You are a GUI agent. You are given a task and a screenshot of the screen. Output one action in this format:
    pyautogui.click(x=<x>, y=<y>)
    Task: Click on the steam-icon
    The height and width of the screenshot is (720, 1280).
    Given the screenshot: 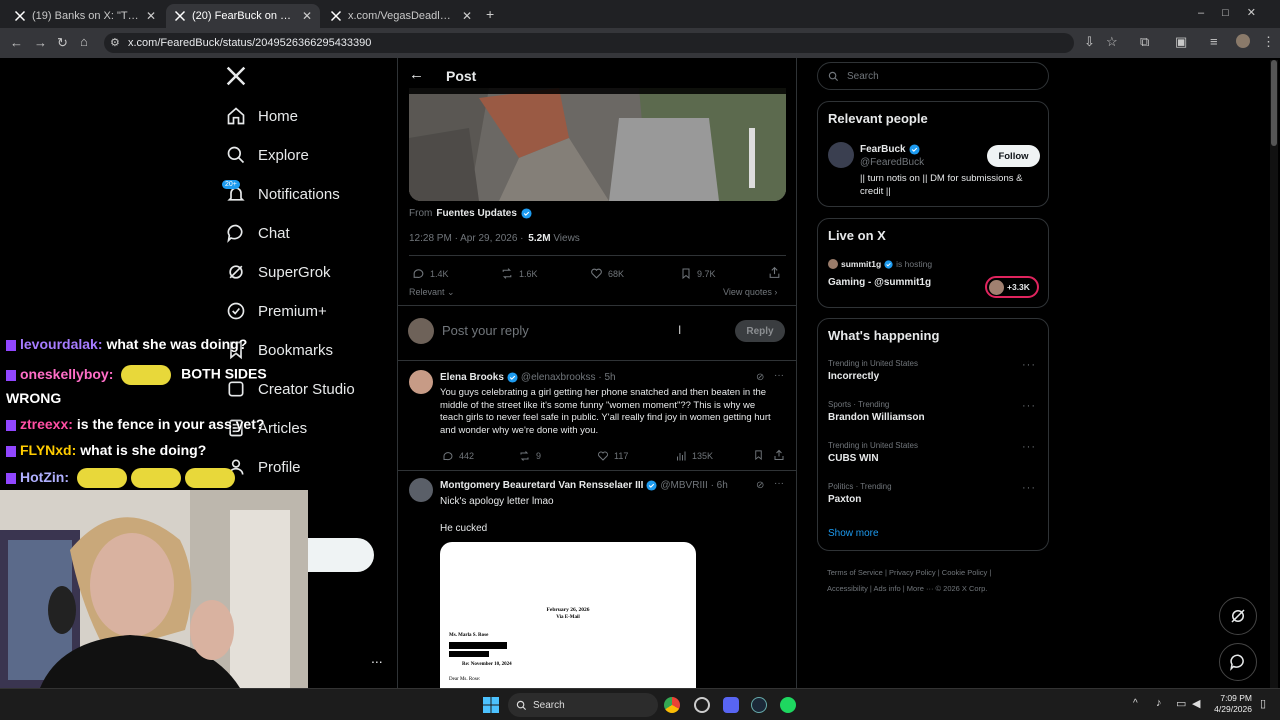 What is the action you would take?
    pyautogui.click(x=759, y=705)
    